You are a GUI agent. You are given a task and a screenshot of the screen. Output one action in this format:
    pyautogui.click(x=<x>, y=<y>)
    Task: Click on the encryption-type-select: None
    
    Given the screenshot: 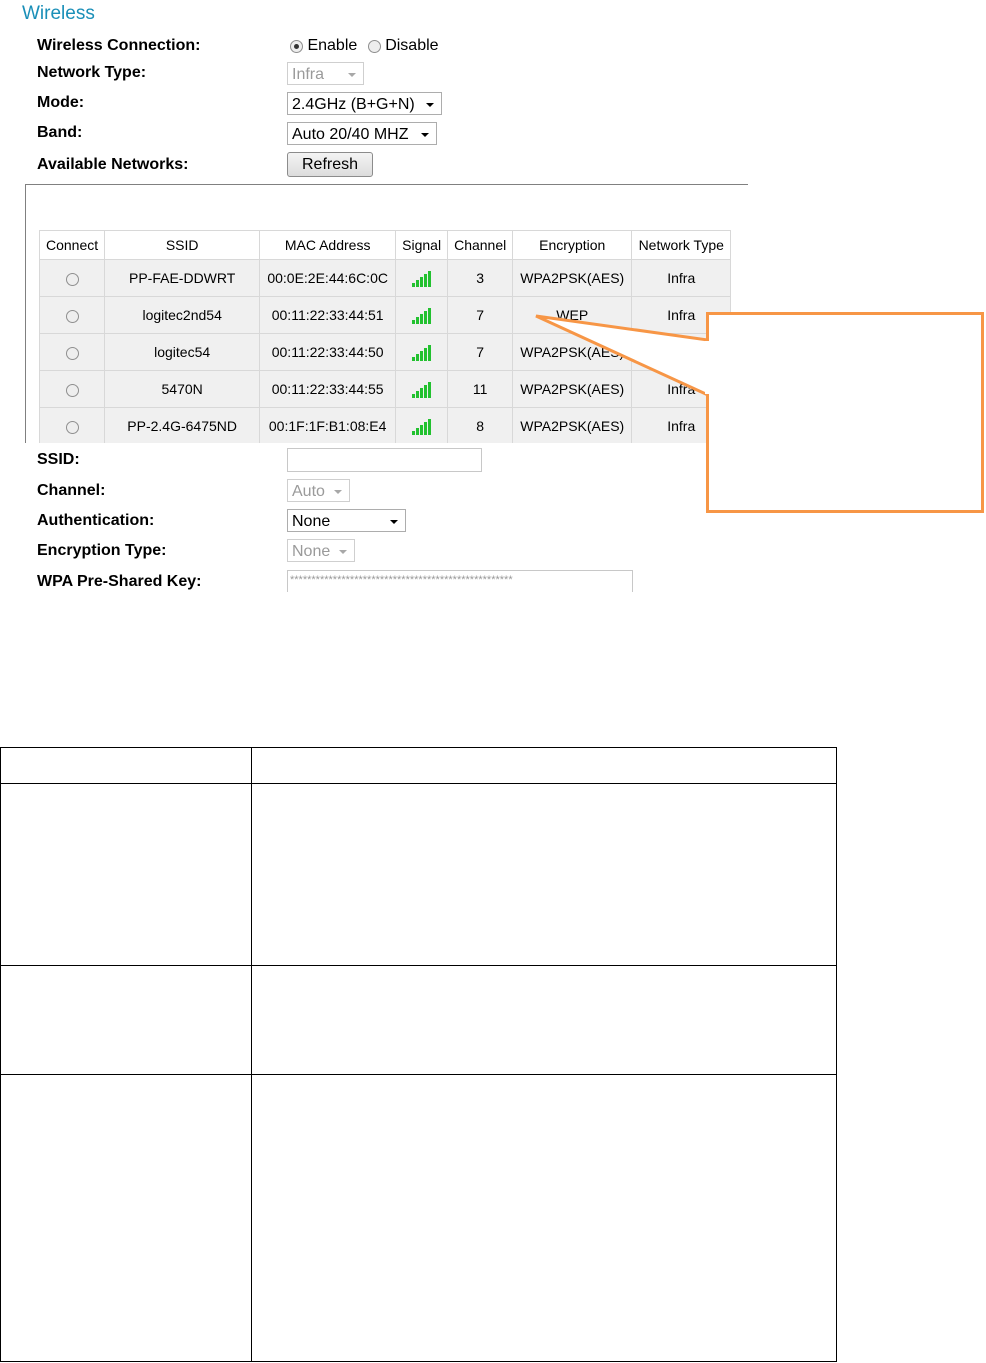 What is the action you would take?
    pyautogui.click(x=321, y=550)
    